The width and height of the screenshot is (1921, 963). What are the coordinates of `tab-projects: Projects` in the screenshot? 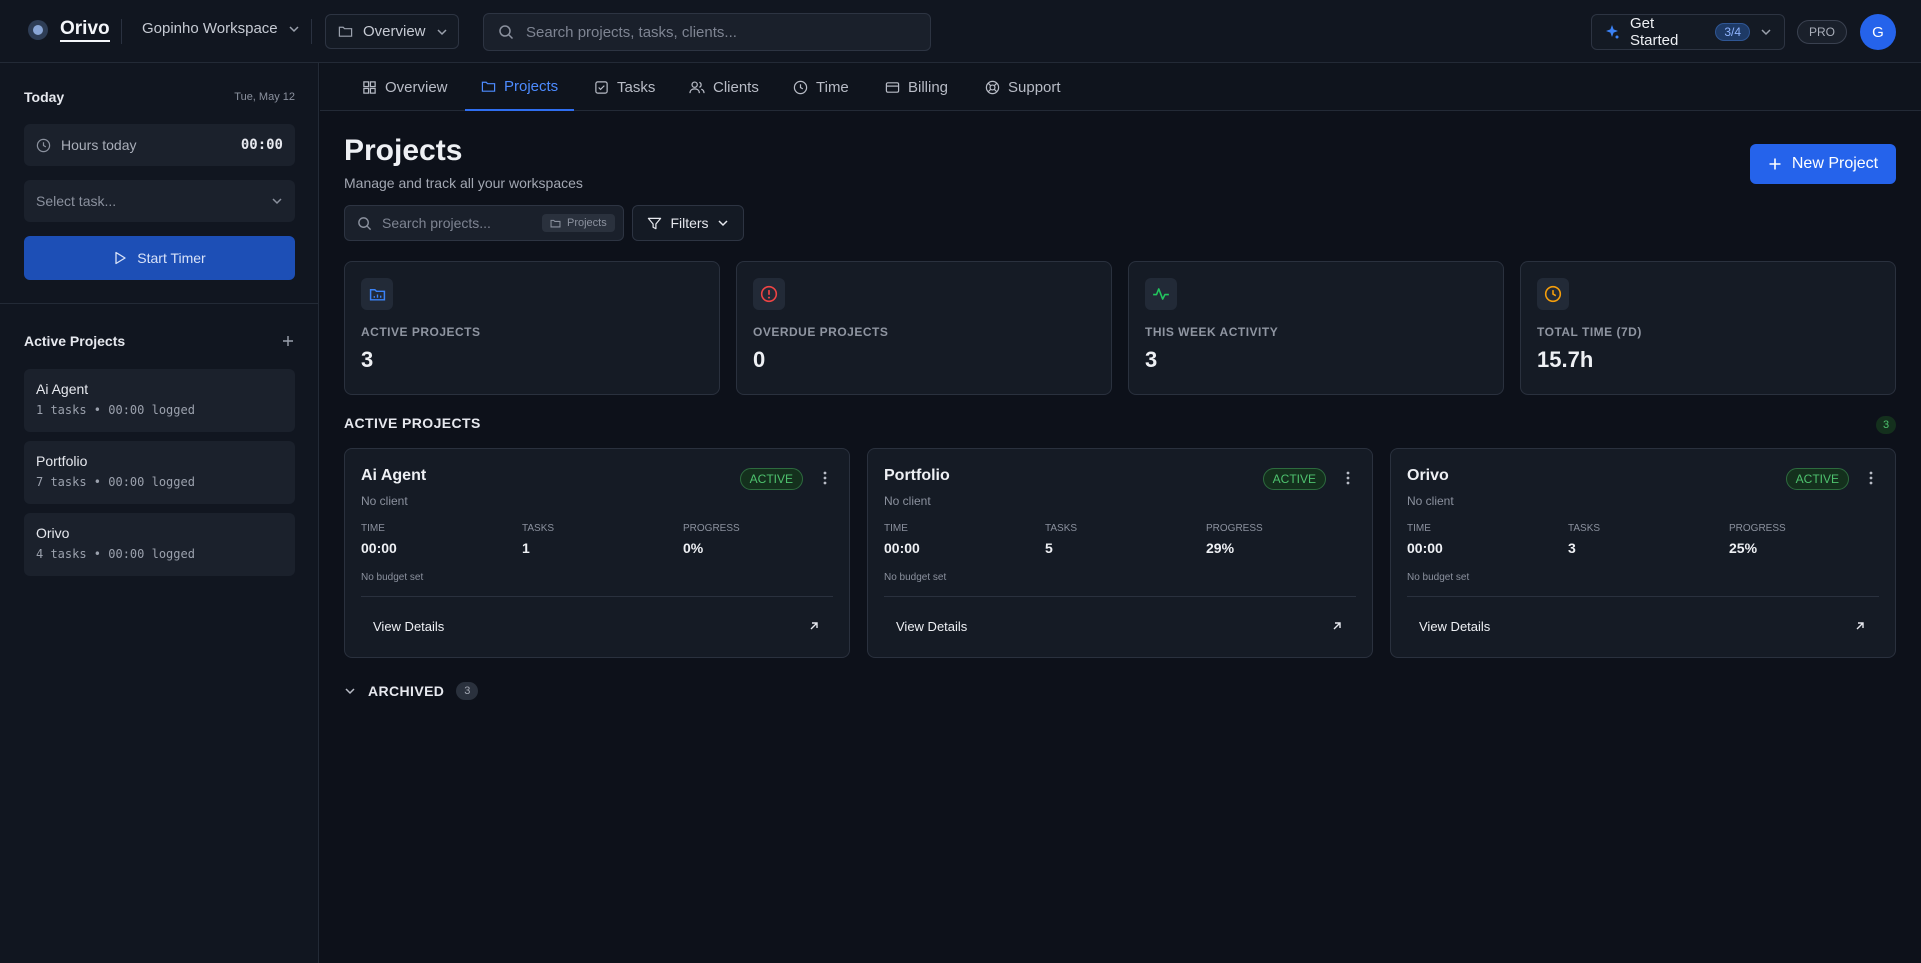 It's located at (520, 87).